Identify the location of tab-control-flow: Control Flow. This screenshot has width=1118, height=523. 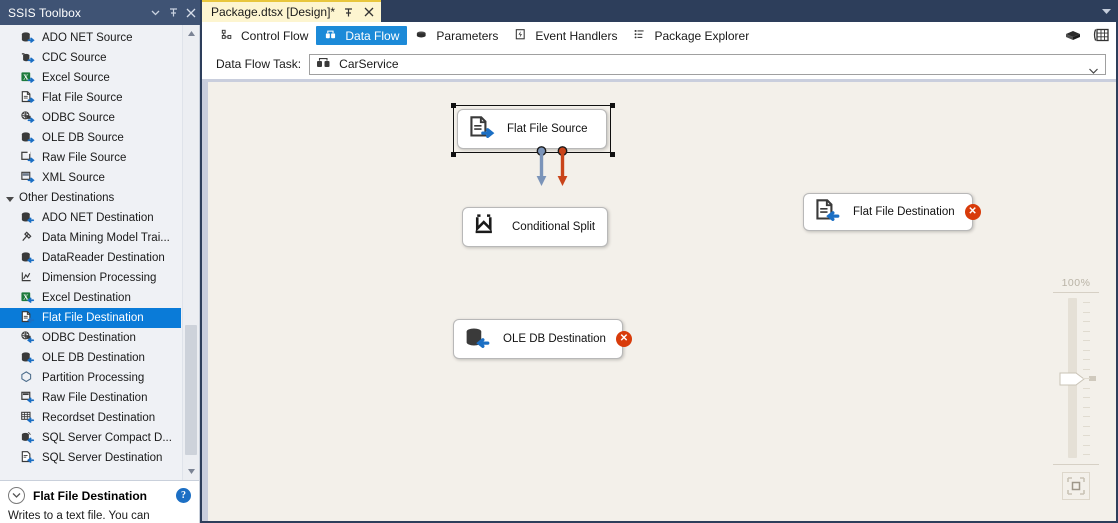
(264, 35).